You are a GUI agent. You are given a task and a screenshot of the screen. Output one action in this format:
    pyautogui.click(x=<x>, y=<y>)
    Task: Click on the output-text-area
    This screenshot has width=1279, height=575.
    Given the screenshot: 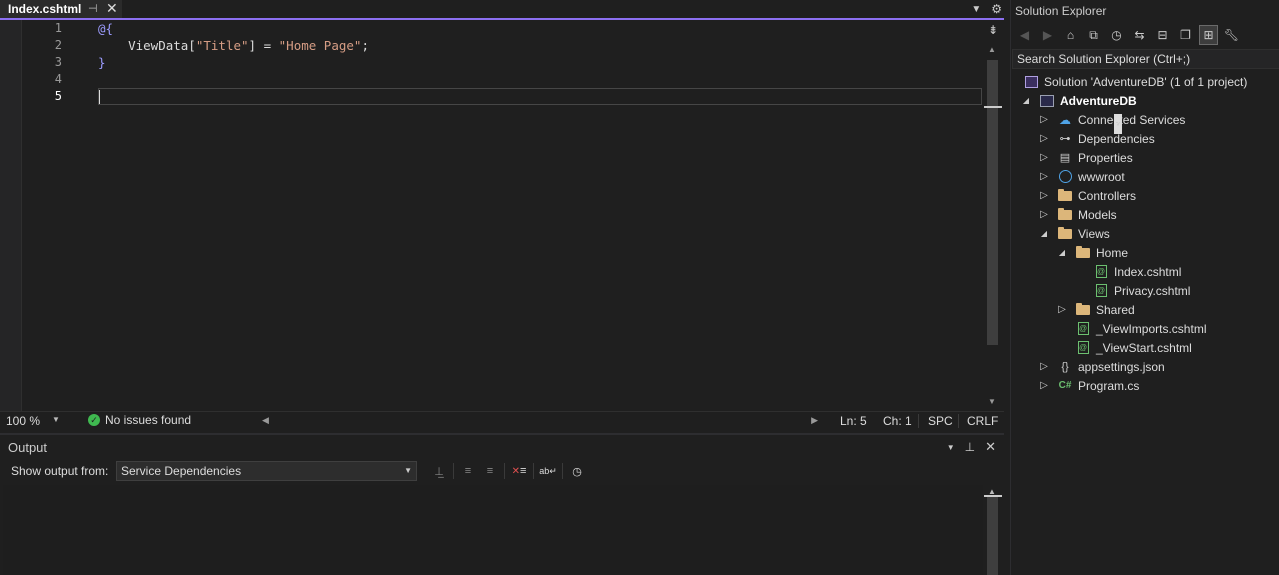 What is the action you would take?
    pyautogui.click(x=493, y=530)
    